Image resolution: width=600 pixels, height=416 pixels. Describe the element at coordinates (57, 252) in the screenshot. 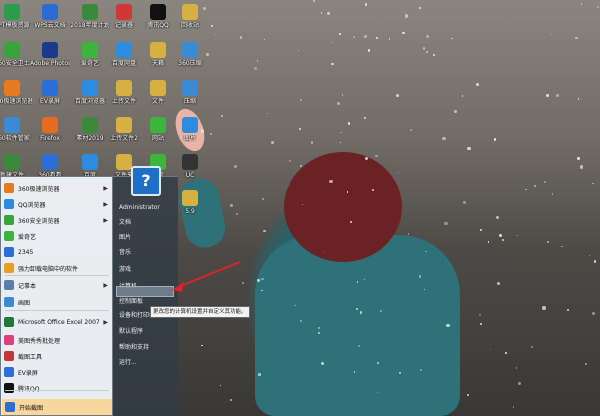

I see `start-menu-program-item: 2345` at that location.